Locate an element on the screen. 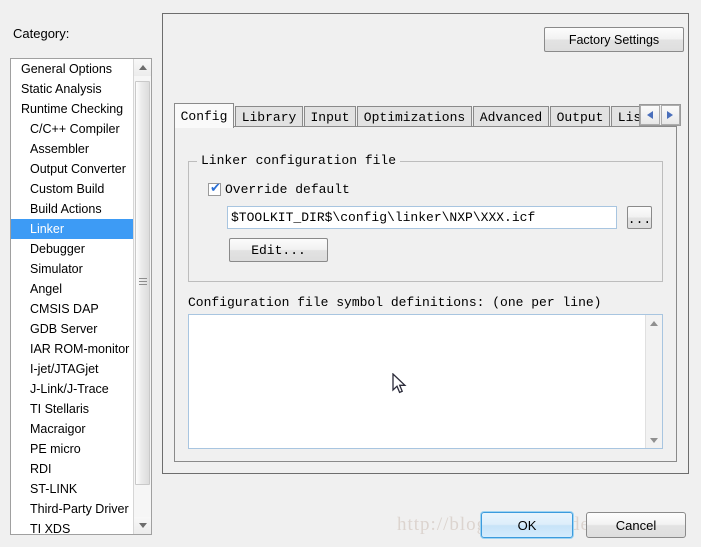 The image size is (701, 547). tab-advanced: Advanced is located at coordinates (511, 116).